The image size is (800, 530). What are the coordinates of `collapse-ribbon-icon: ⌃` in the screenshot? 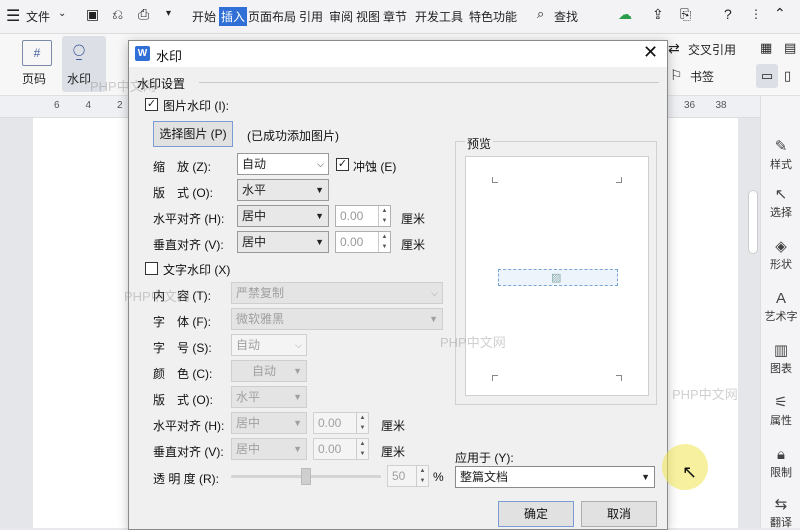 It's located at (780, 13).